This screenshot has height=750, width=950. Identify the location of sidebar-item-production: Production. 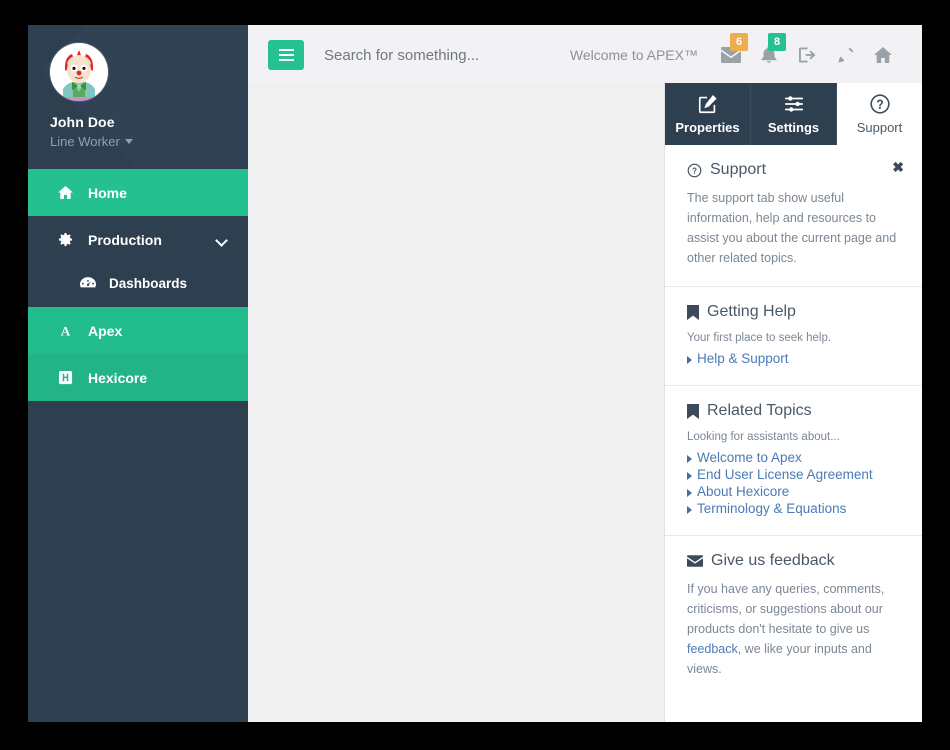
(138, 239).